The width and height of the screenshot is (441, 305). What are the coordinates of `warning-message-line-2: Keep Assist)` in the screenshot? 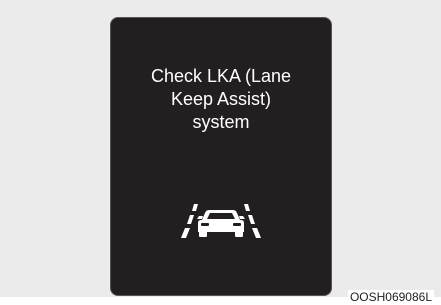 It's located at (221, 99).